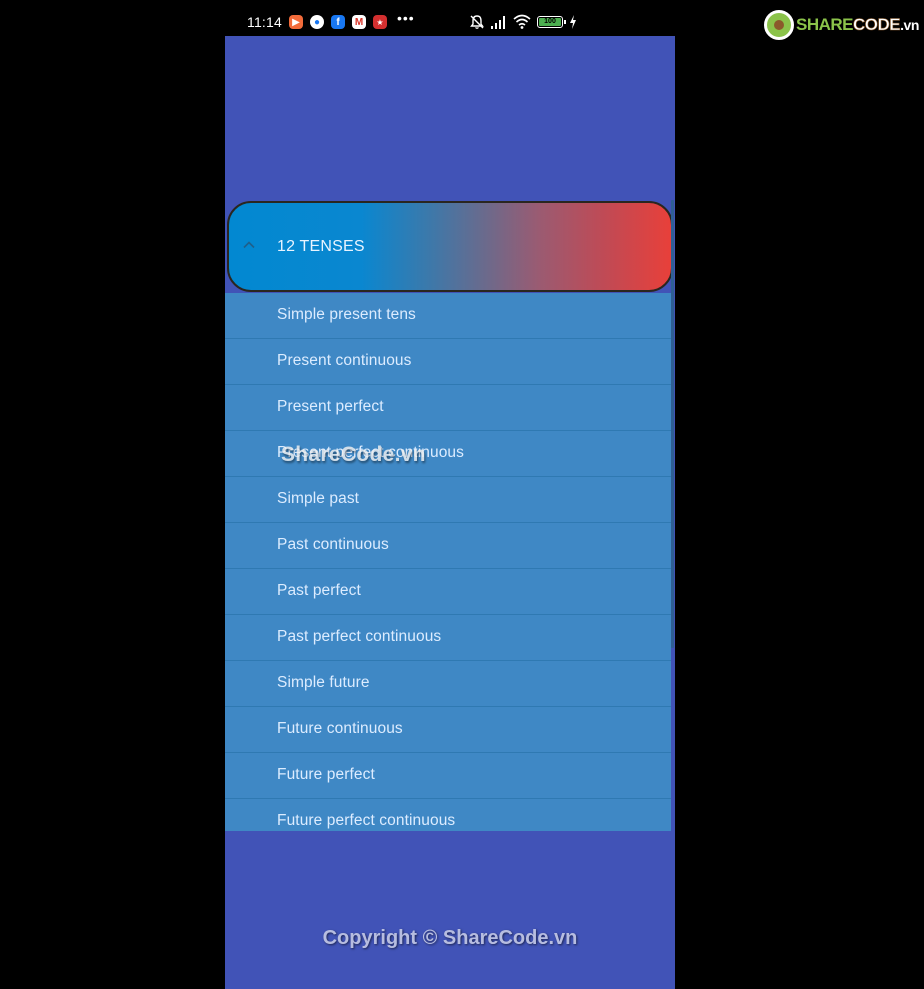 This screenshot has height=989, width=924. What do you see at coordinates (330, 406) in the screenshot?
I see `list-item-label: Present perfect` at bounding box center [330, 406].